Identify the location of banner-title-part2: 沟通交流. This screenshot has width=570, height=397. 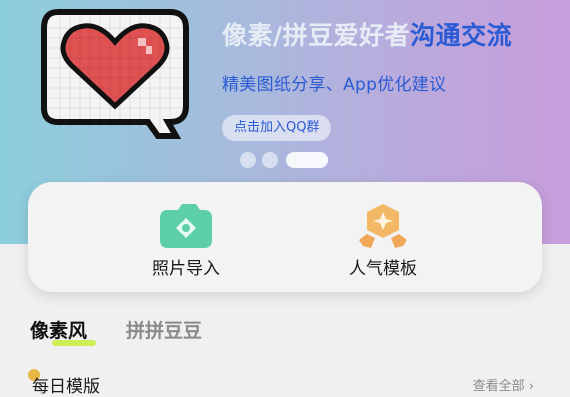
(461, 35).